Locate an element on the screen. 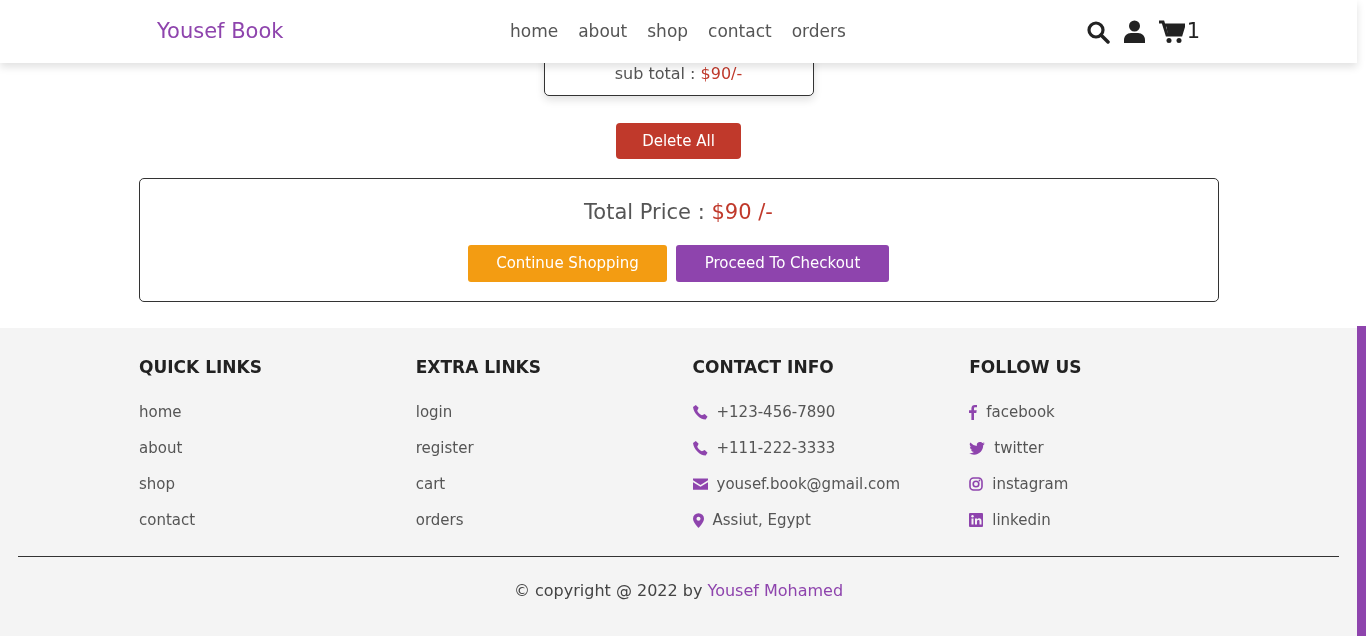 Image resolution: width=1368 pixels, height=636 pixels. linkedin-icon is located at coordinates (976, 520).